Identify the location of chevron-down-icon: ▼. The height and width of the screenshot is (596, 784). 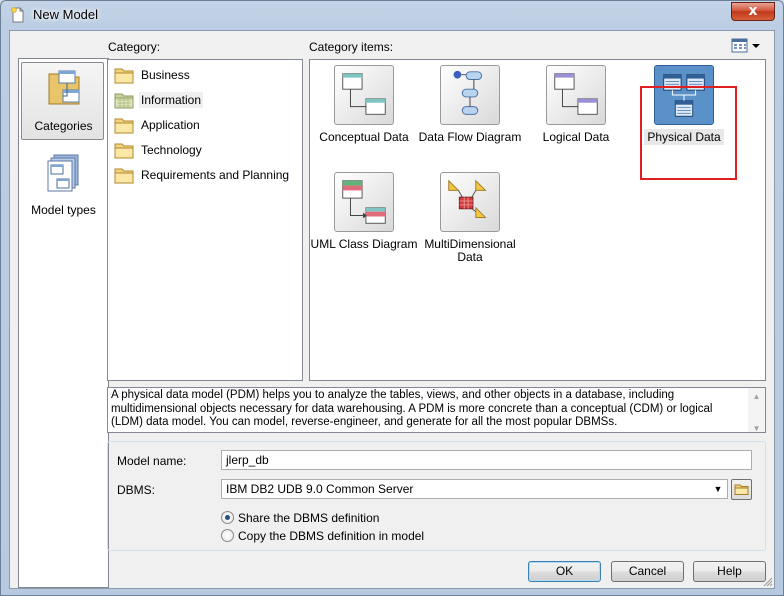
(718, 489).